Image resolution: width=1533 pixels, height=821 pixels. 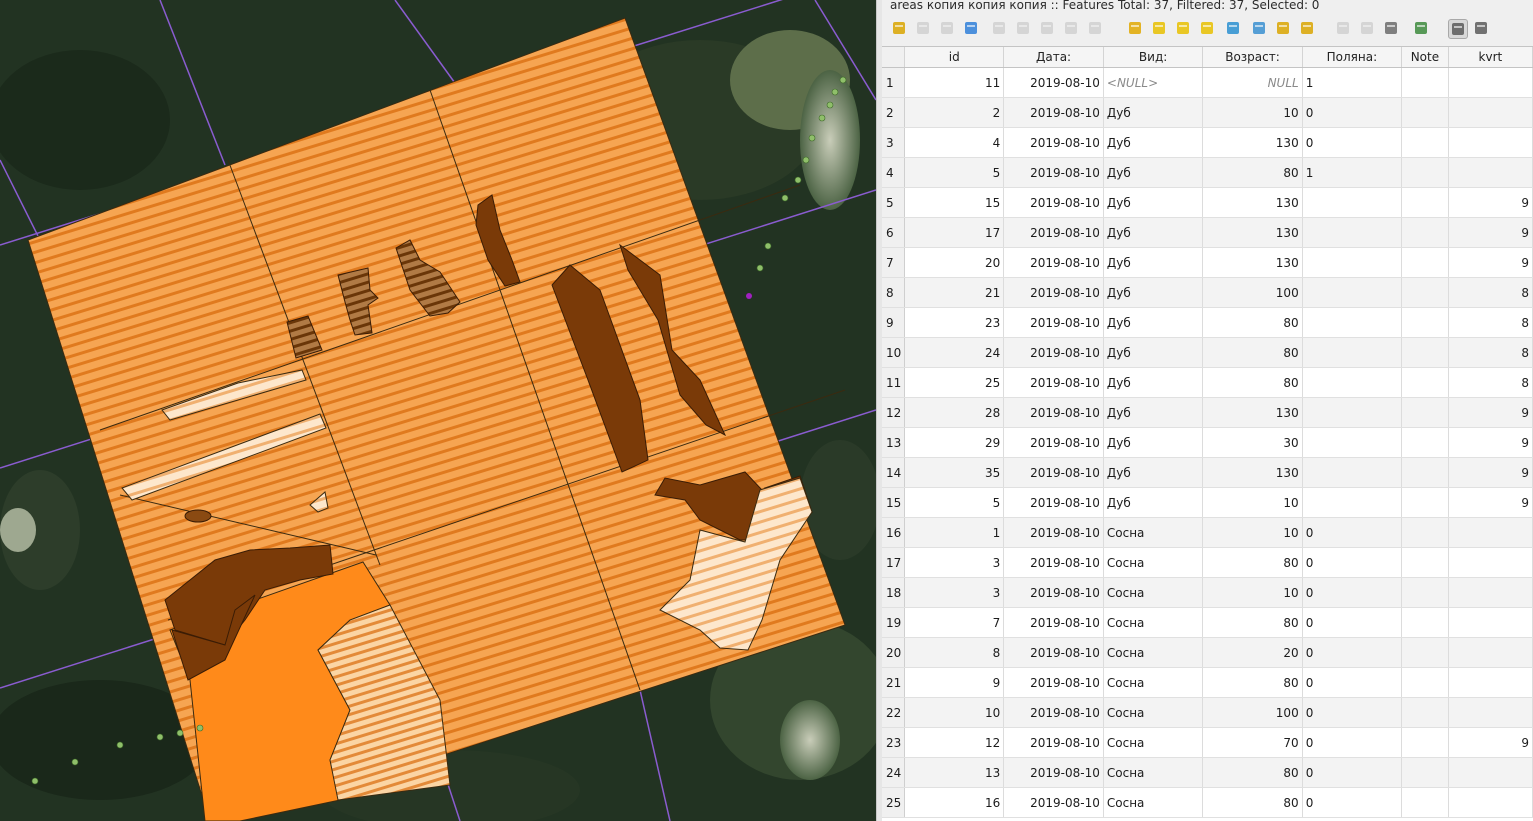 I want to click on table-row: 23 12 2019-08-10 Сосна 70 0 9, so click(x=1207, y=742).